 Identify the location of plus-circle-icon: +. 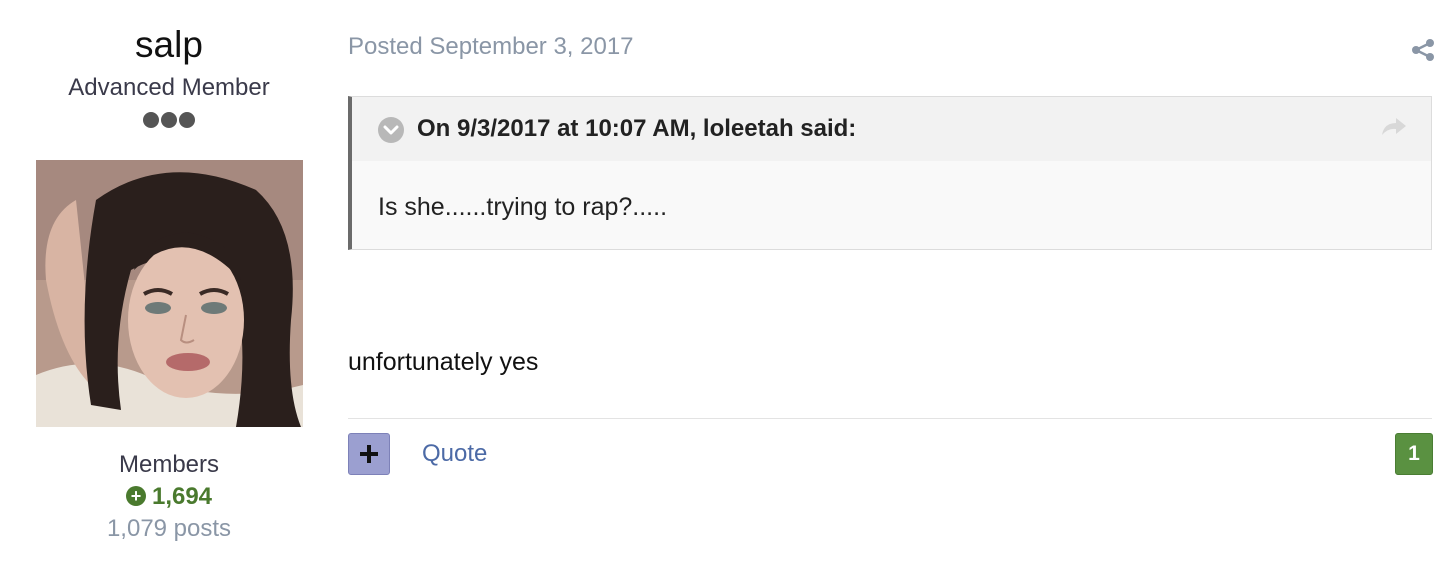
(135, 496).